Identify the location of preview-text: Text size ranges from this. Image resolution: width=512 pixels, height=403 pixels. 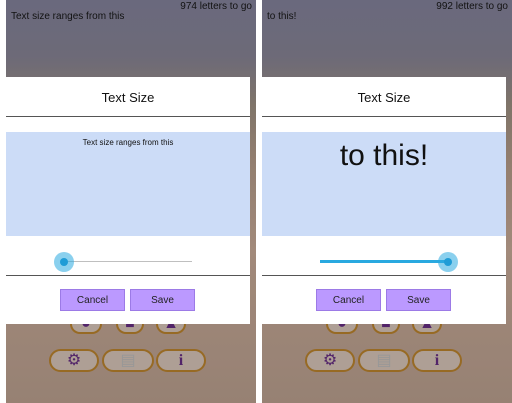
(128, 142).